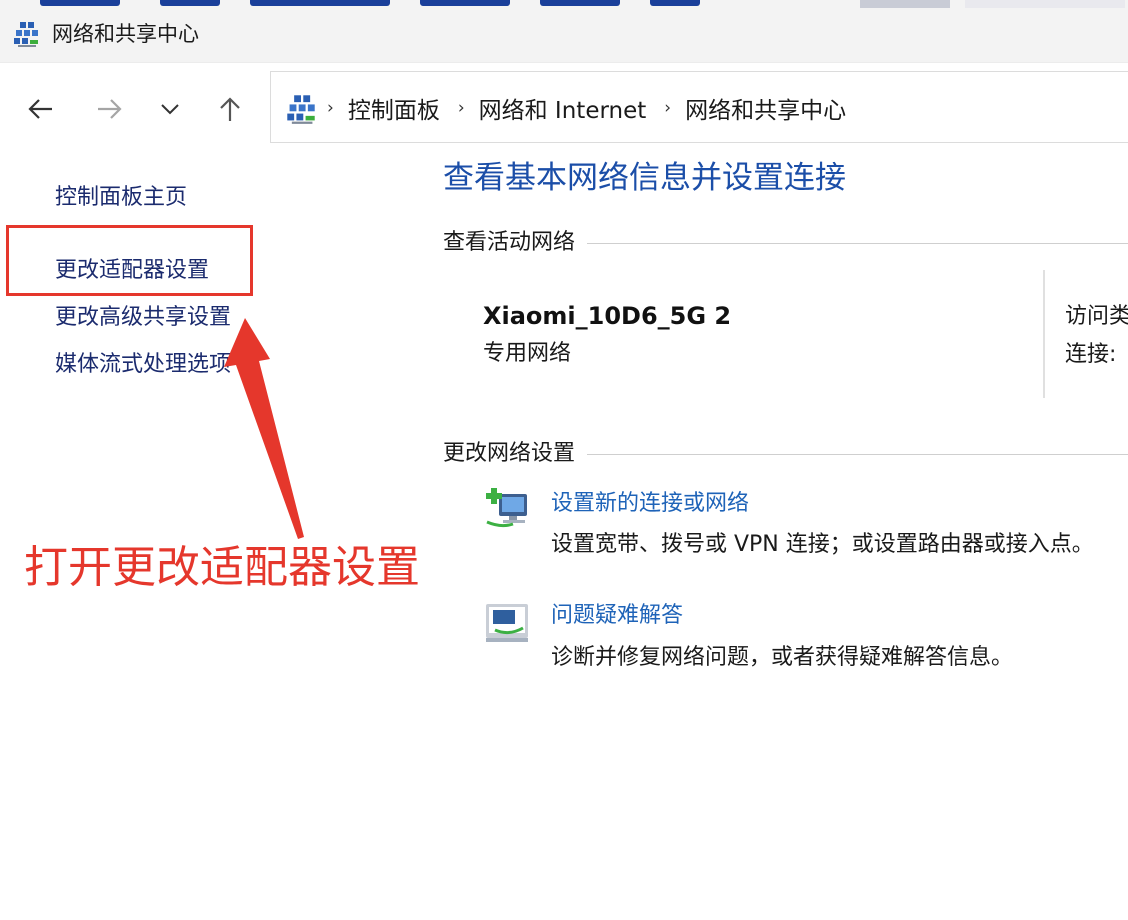 The height and width of the screenshot is (920, 1128). I want to click on new-connection-icon, so click(506, 508).